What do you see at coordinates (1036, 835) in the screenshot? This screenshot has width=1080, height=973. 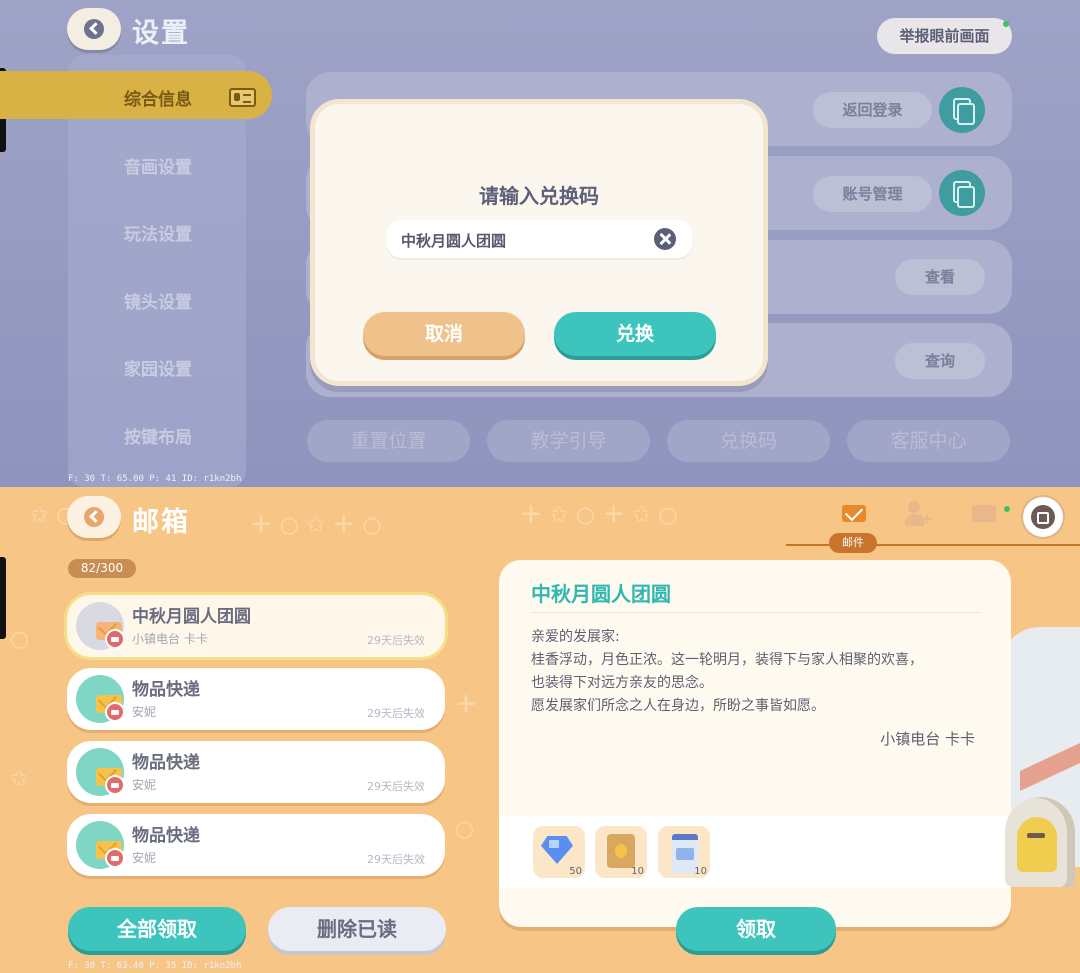 I see `mailbox-slot` at bounding box center [1036, 835].